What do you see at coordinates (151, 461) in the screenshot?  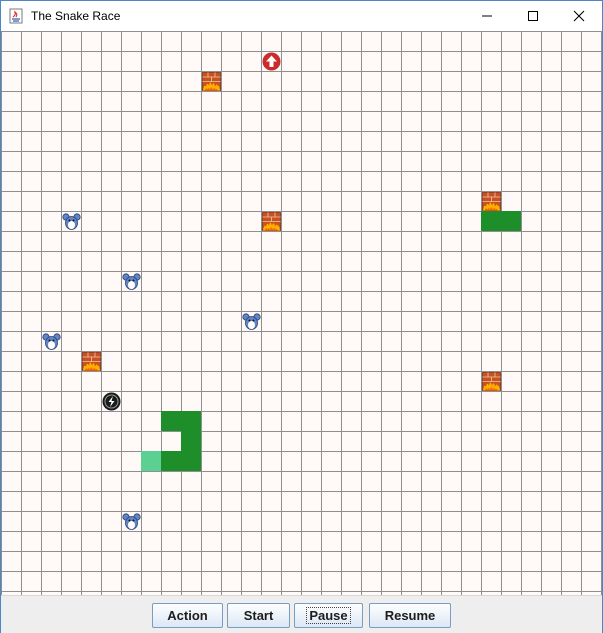 I see `player-snake-head` at bounding box center [151, 461].